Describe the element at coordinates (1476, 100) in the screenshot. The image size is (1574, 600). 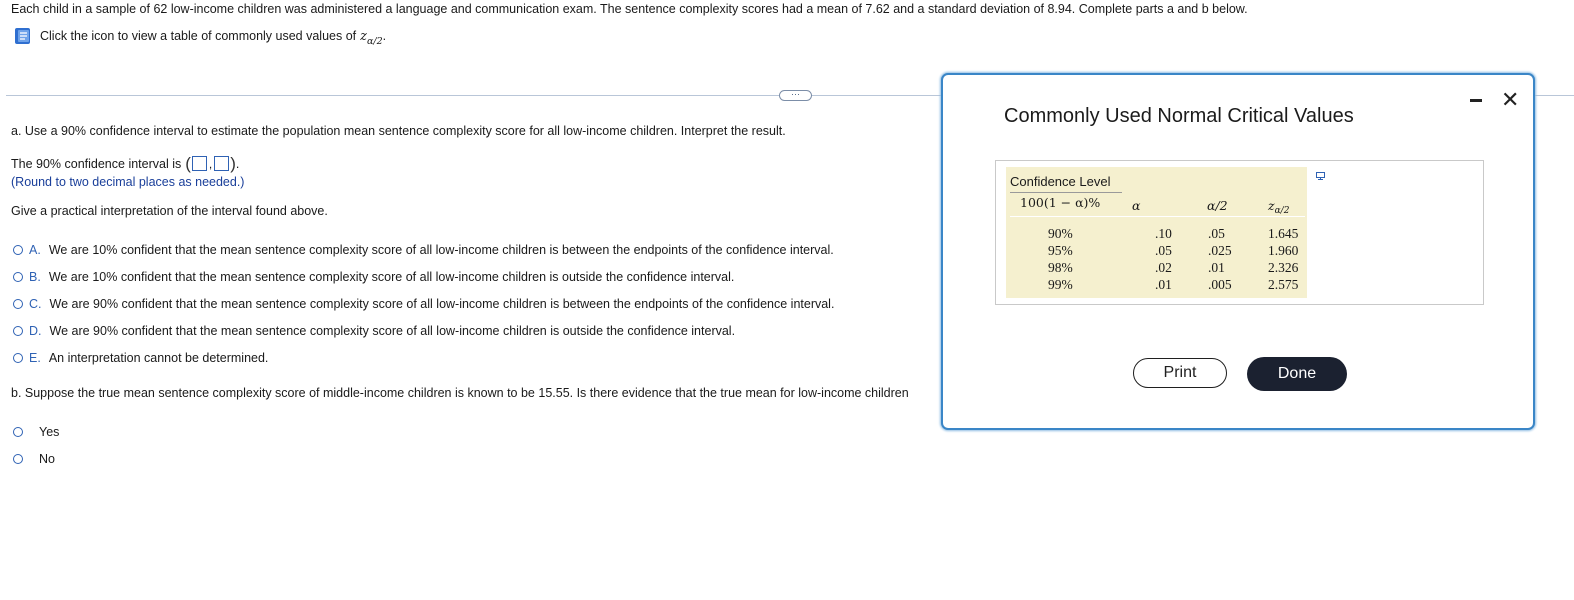
I see `minimize-icon` at that location.